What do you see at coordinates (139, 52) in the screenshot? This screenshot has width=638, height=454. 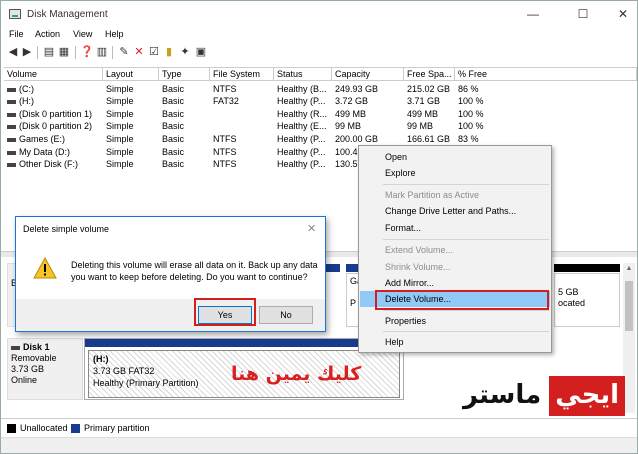 I see `delete-icon: ✕` at bounding box center [139, 52].